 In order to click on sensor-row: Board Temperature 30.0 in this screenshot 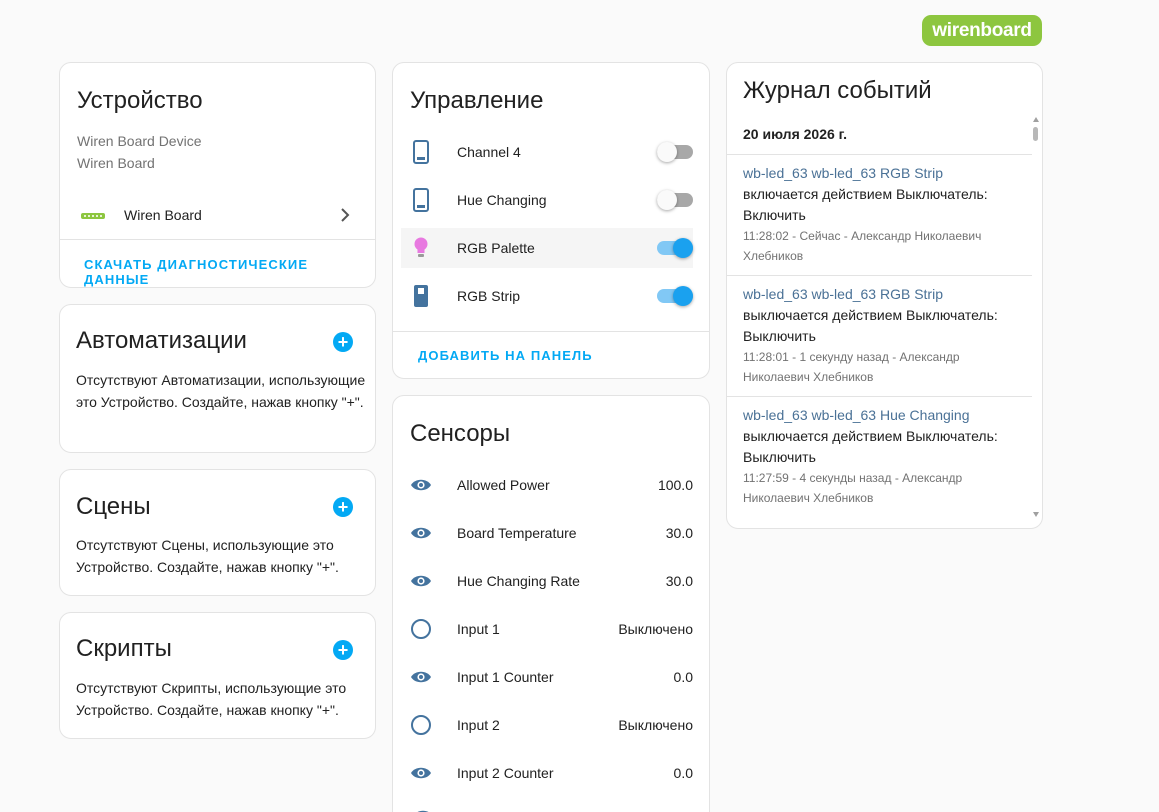, I will do `click(547, 533)`.